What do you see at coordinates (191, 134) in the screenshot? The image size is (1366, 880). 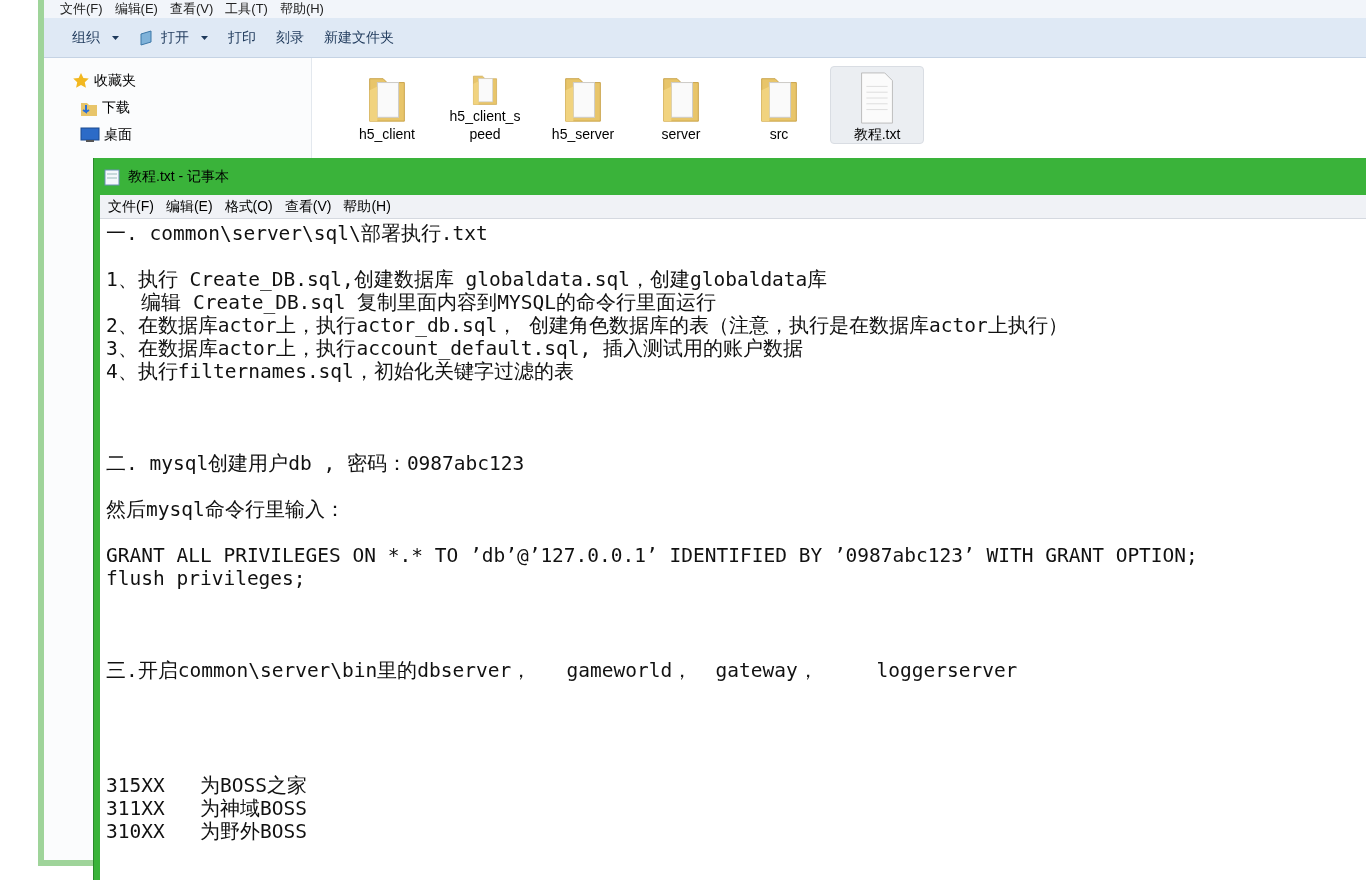 I see `nav-item: 桌面` at bounding box center [191, 134].